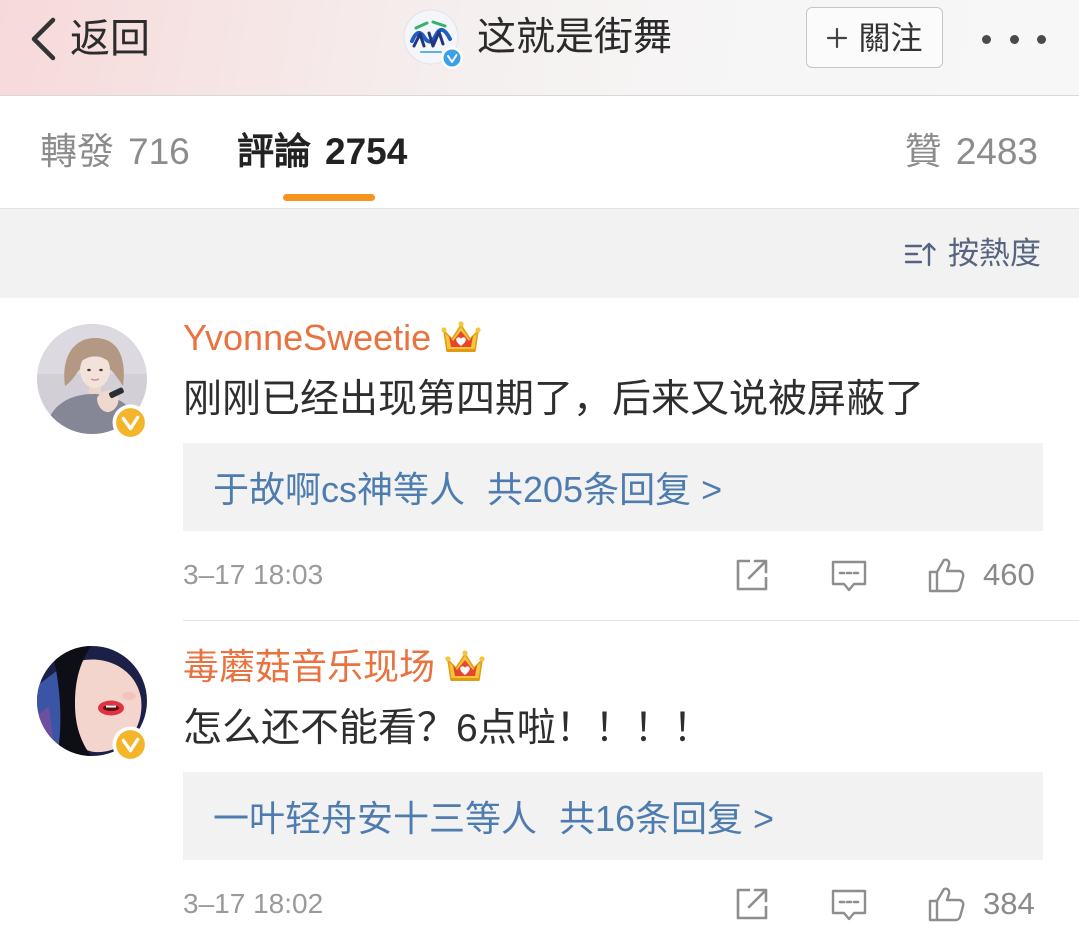 This screenshot has width=1079, height=930. I want to click on chevron-left-icon, so click(43, 39).